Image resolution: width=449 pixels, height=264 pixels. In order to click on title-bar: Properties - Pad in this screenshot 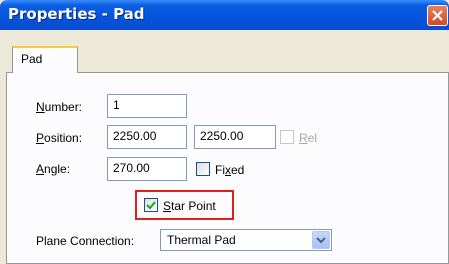, I will do `click(224, 15)`.